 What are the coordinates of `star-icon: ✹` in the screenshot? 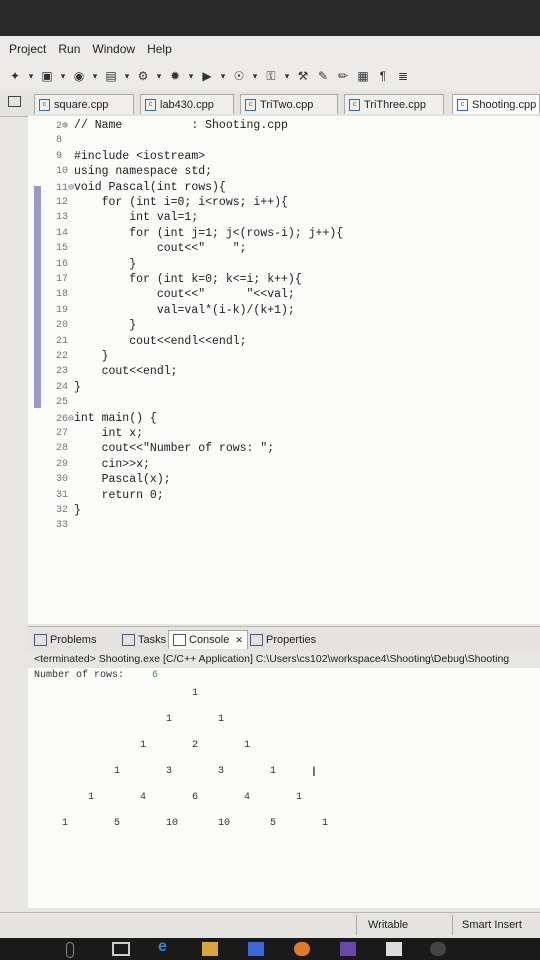 It's located at (175, 76).